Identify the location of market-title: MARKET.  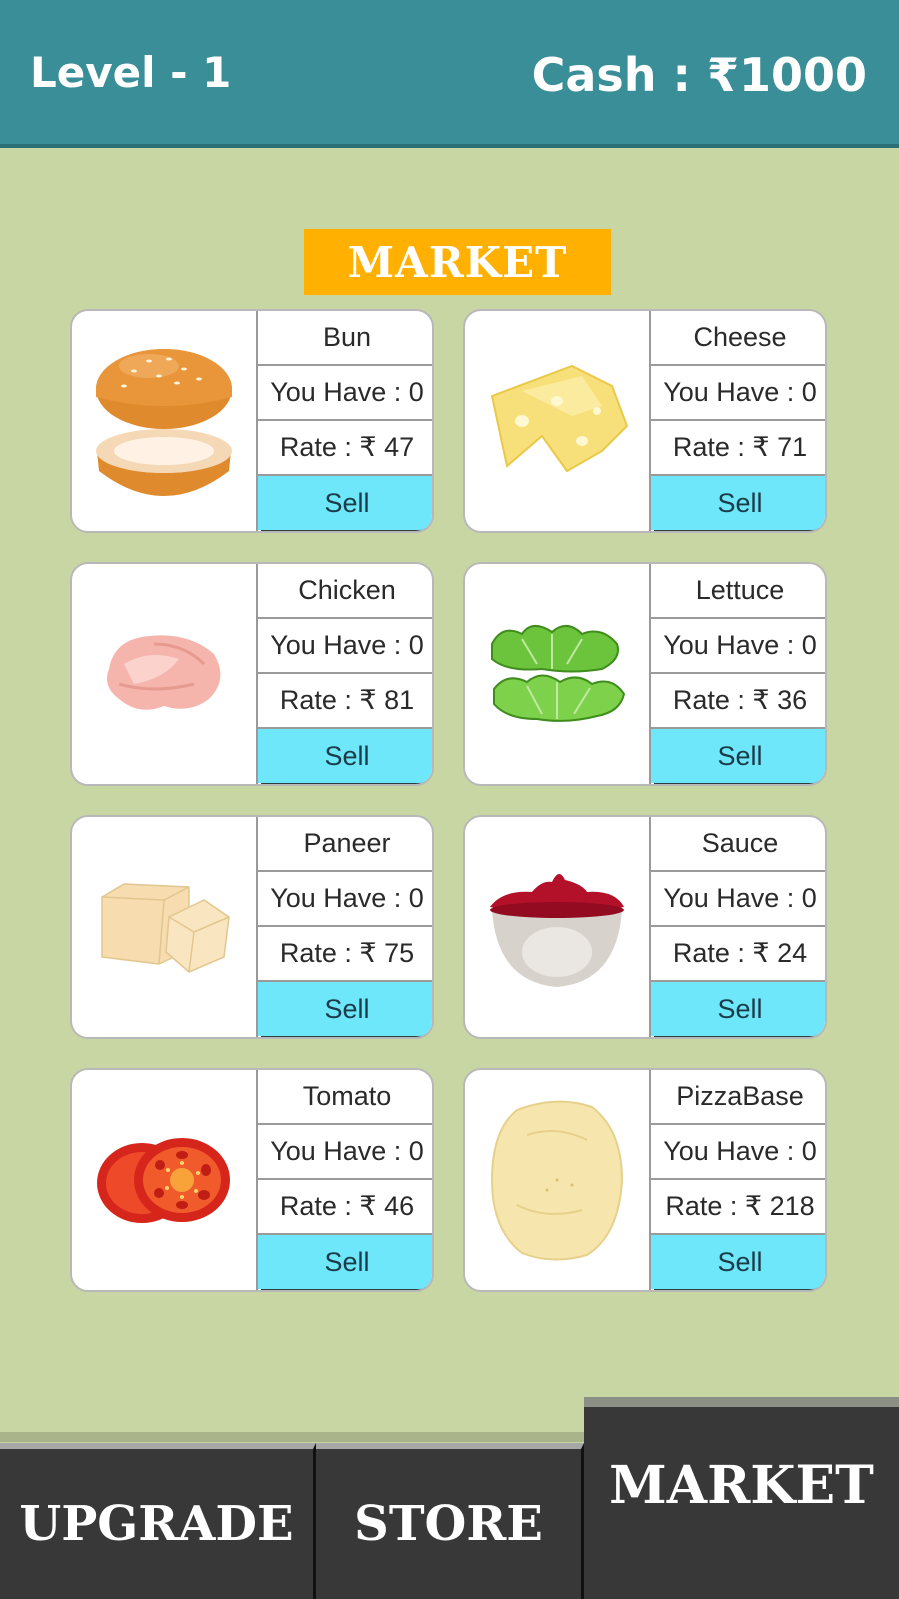
(457, 262).